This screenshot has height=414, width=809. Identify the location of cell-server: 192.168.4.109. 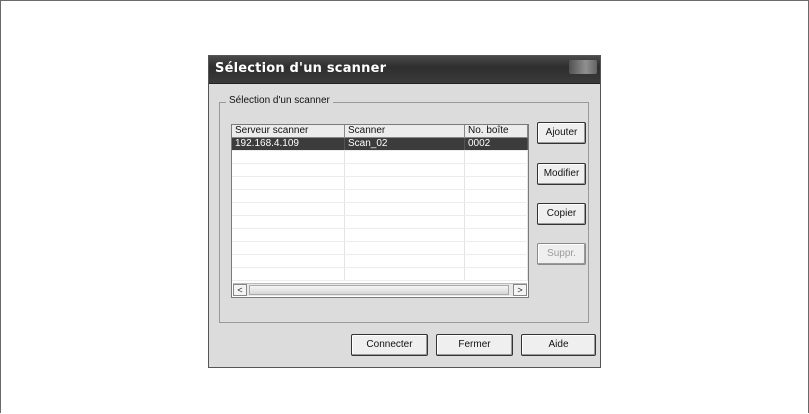
(288, 144).